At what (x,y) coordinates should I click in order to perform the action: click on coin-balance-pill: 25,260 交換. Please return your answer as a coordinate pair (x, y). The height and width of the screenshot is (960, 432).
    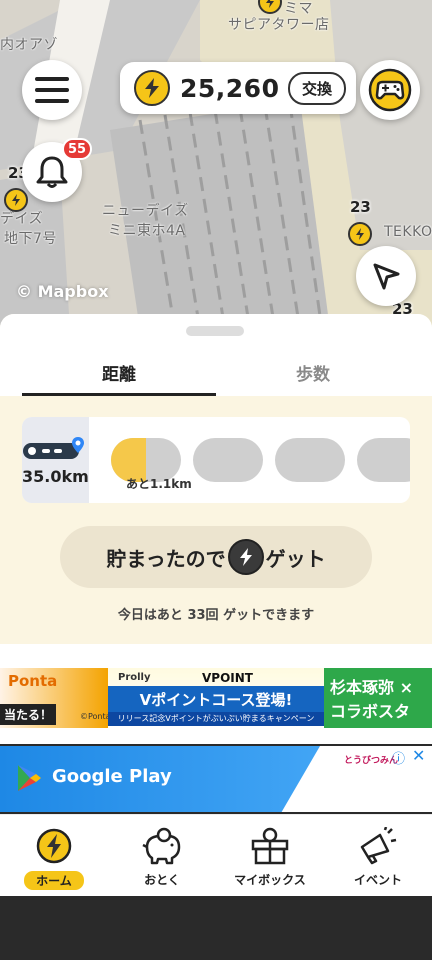
    Looking at the image, I should click on (238, 88).